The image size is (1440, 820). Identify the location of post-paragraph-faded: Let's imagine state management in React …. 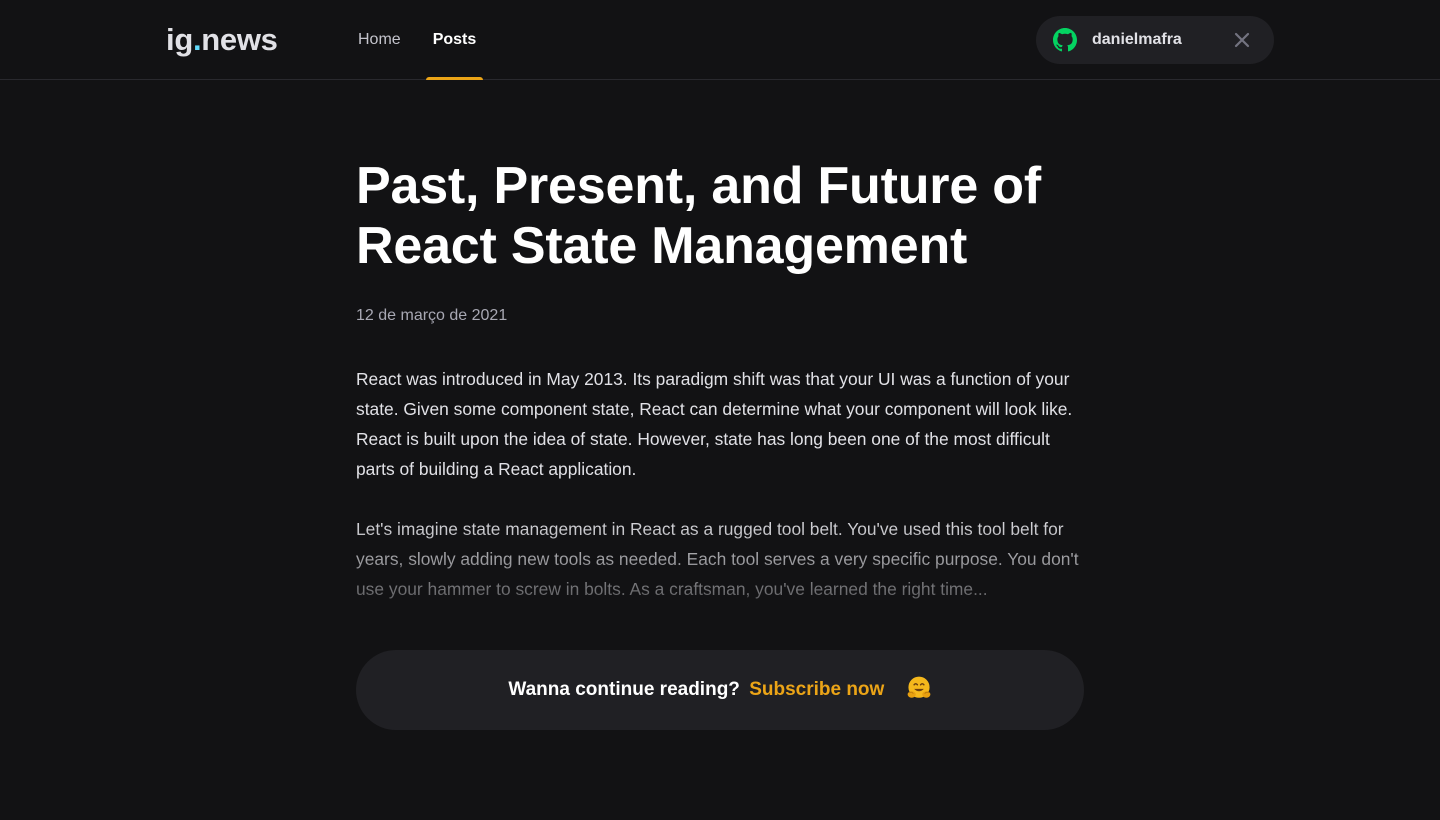
(720, 559).